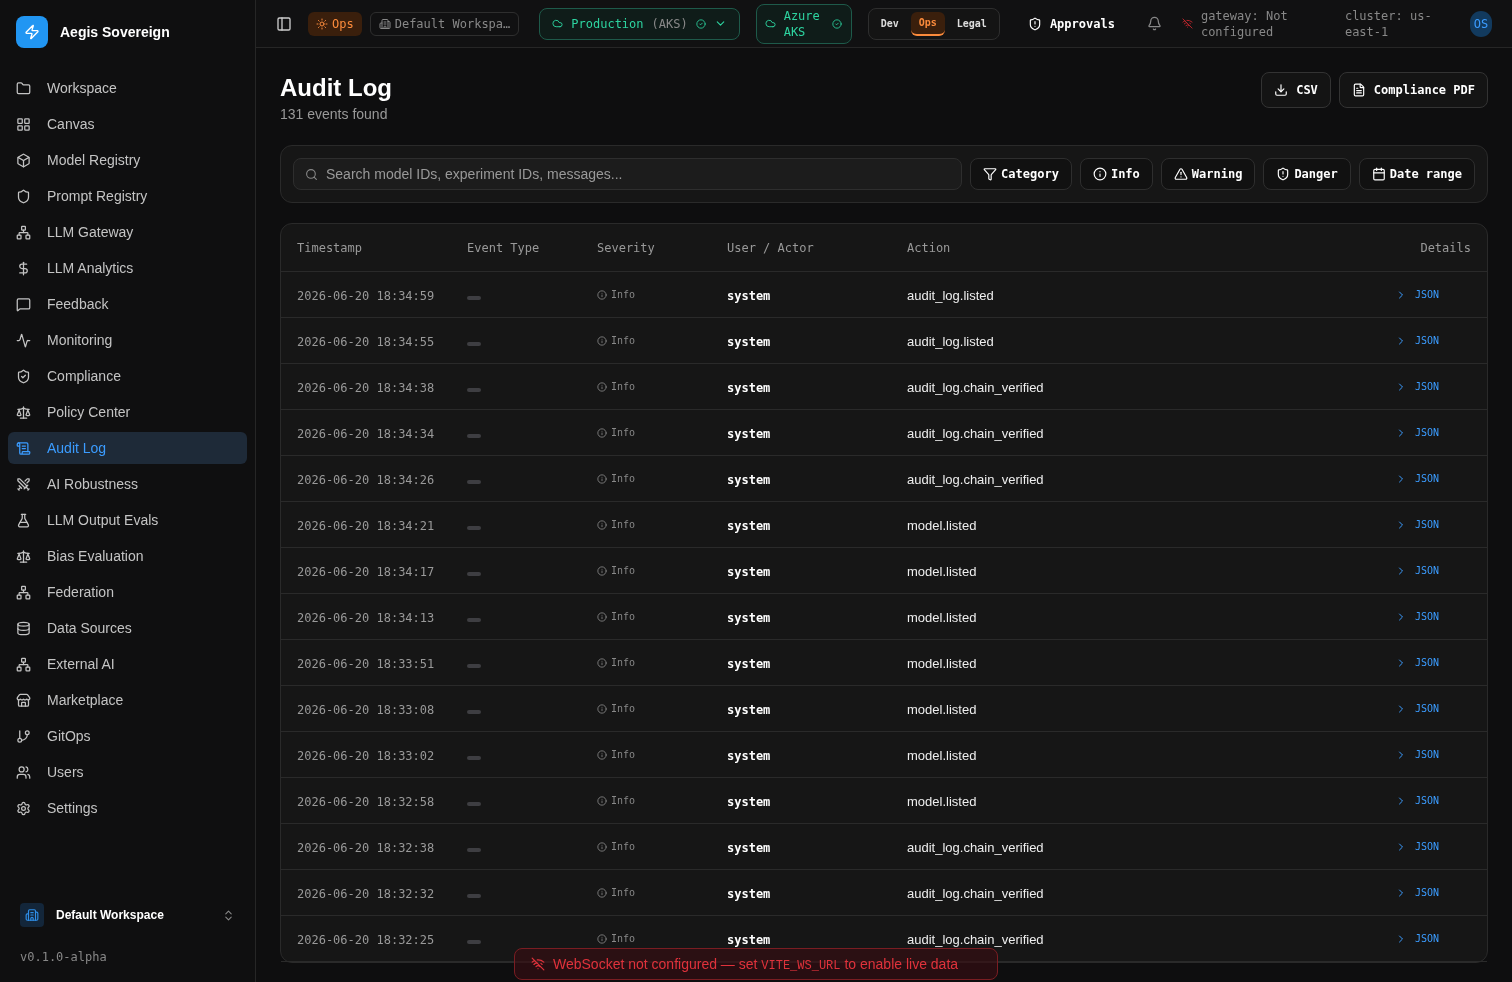  I want to click on nav-item: Feedback, so click(127, 304).